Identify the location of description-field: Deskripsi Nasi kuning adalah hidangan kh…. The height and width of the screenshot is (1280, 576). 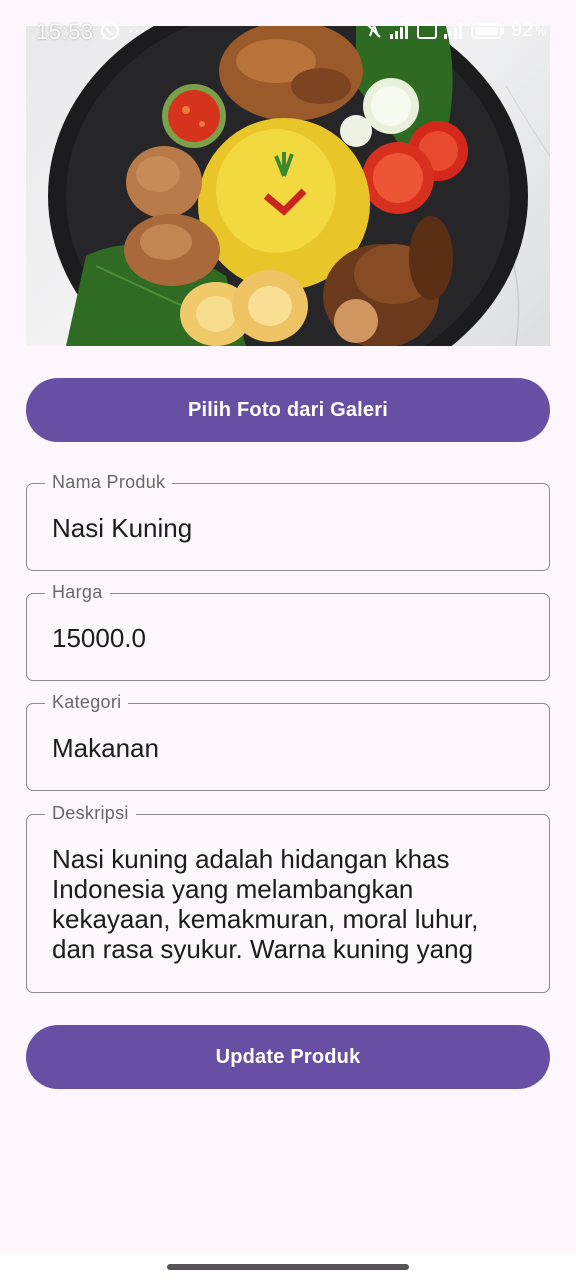
(288, 897).